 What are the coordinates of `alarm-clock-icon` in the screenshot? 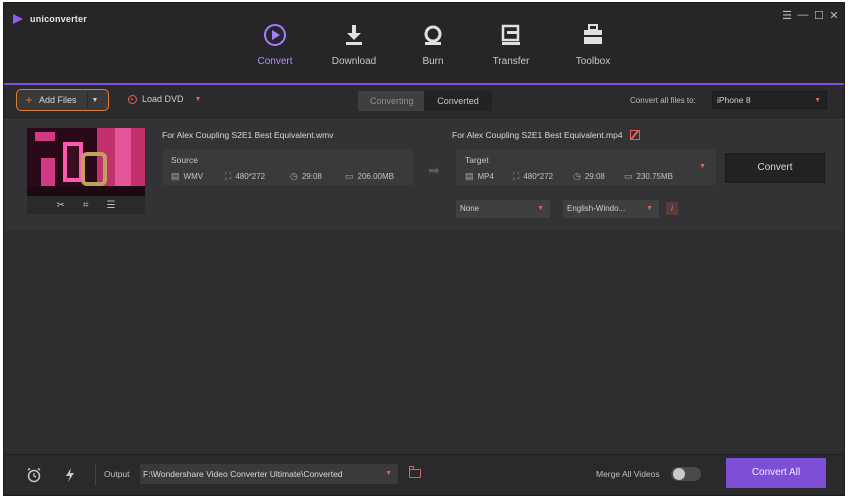 It's located at (34, 475).